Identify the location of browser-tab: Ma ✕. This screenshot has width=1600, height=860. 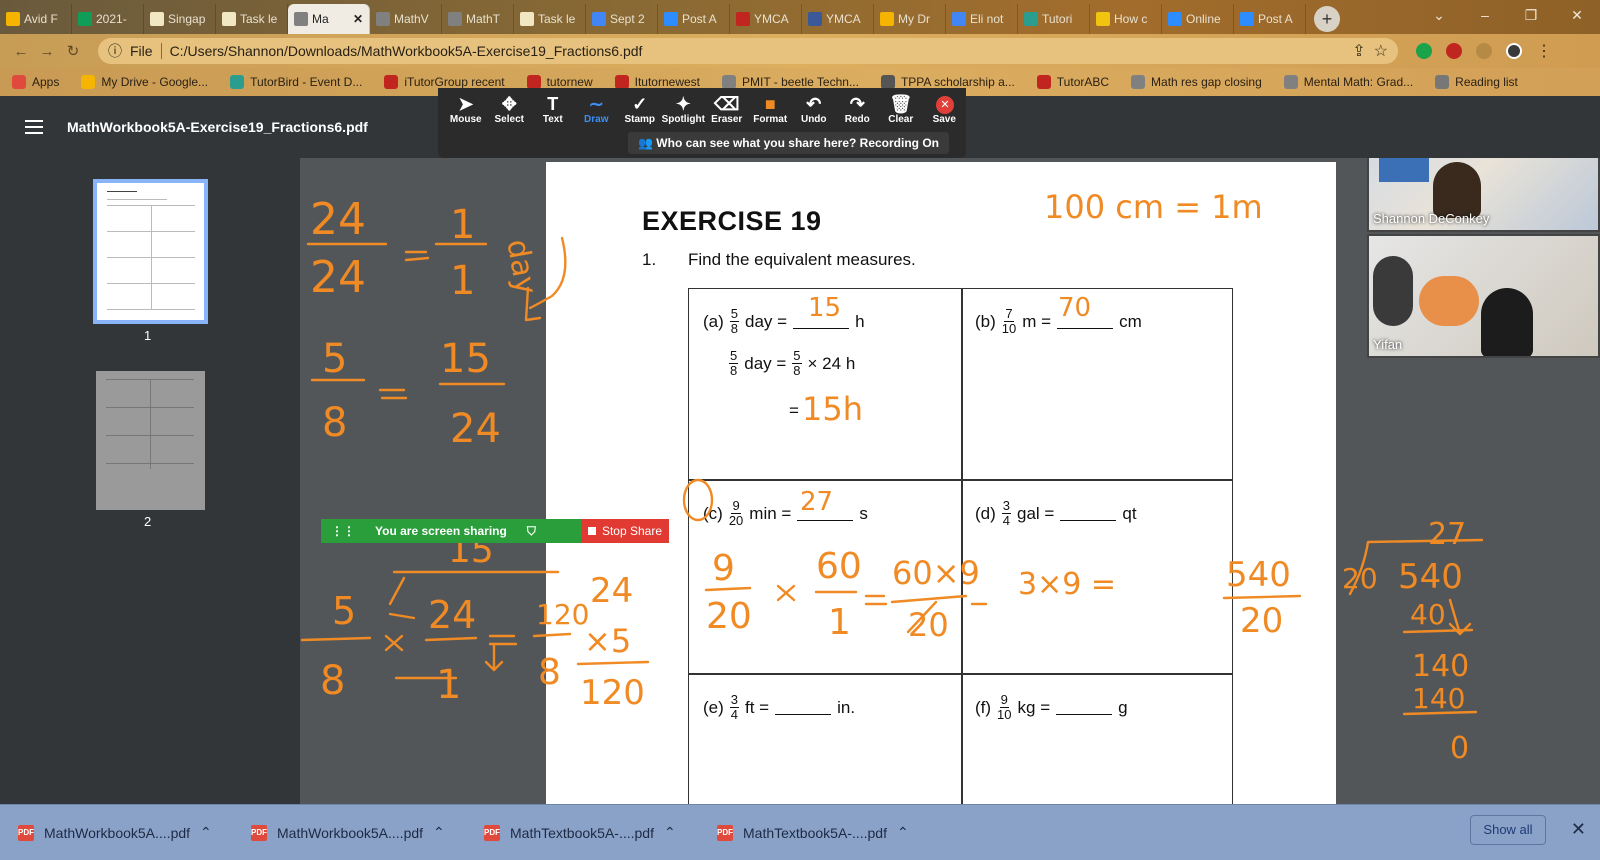
(329, 19).